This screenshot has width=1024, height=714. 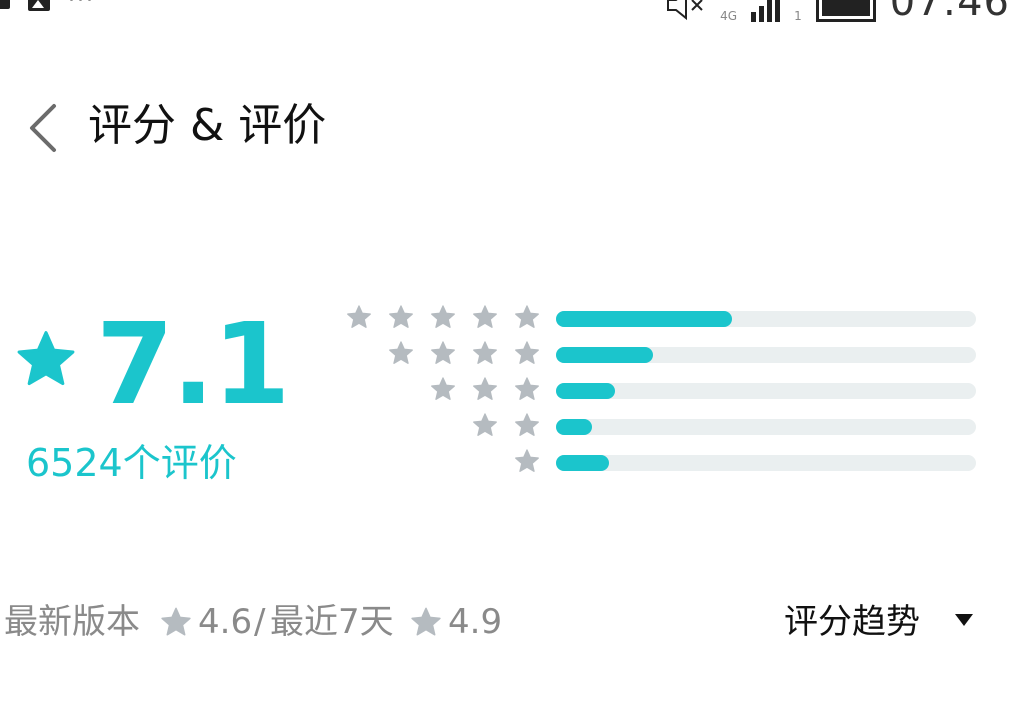 I want to click on distribution-row-2-star, so click(x=660, y=426).